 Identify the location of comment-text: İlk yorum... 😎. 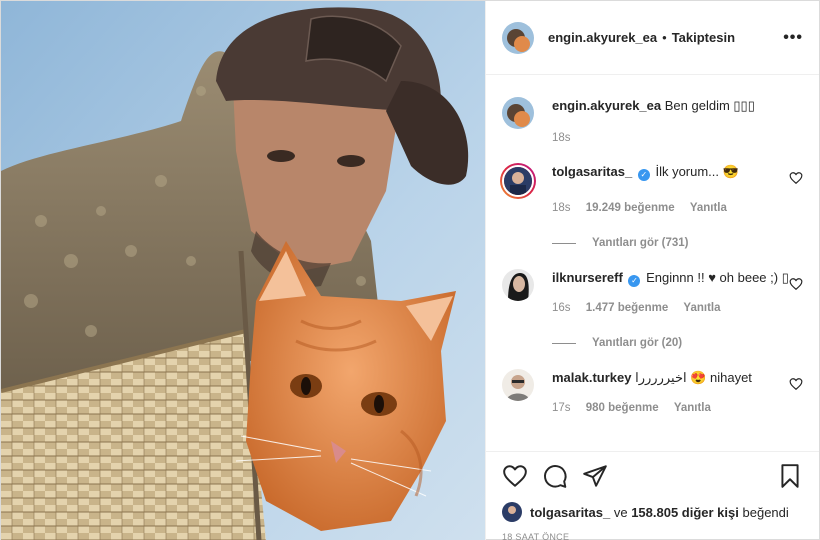
(697, 171).